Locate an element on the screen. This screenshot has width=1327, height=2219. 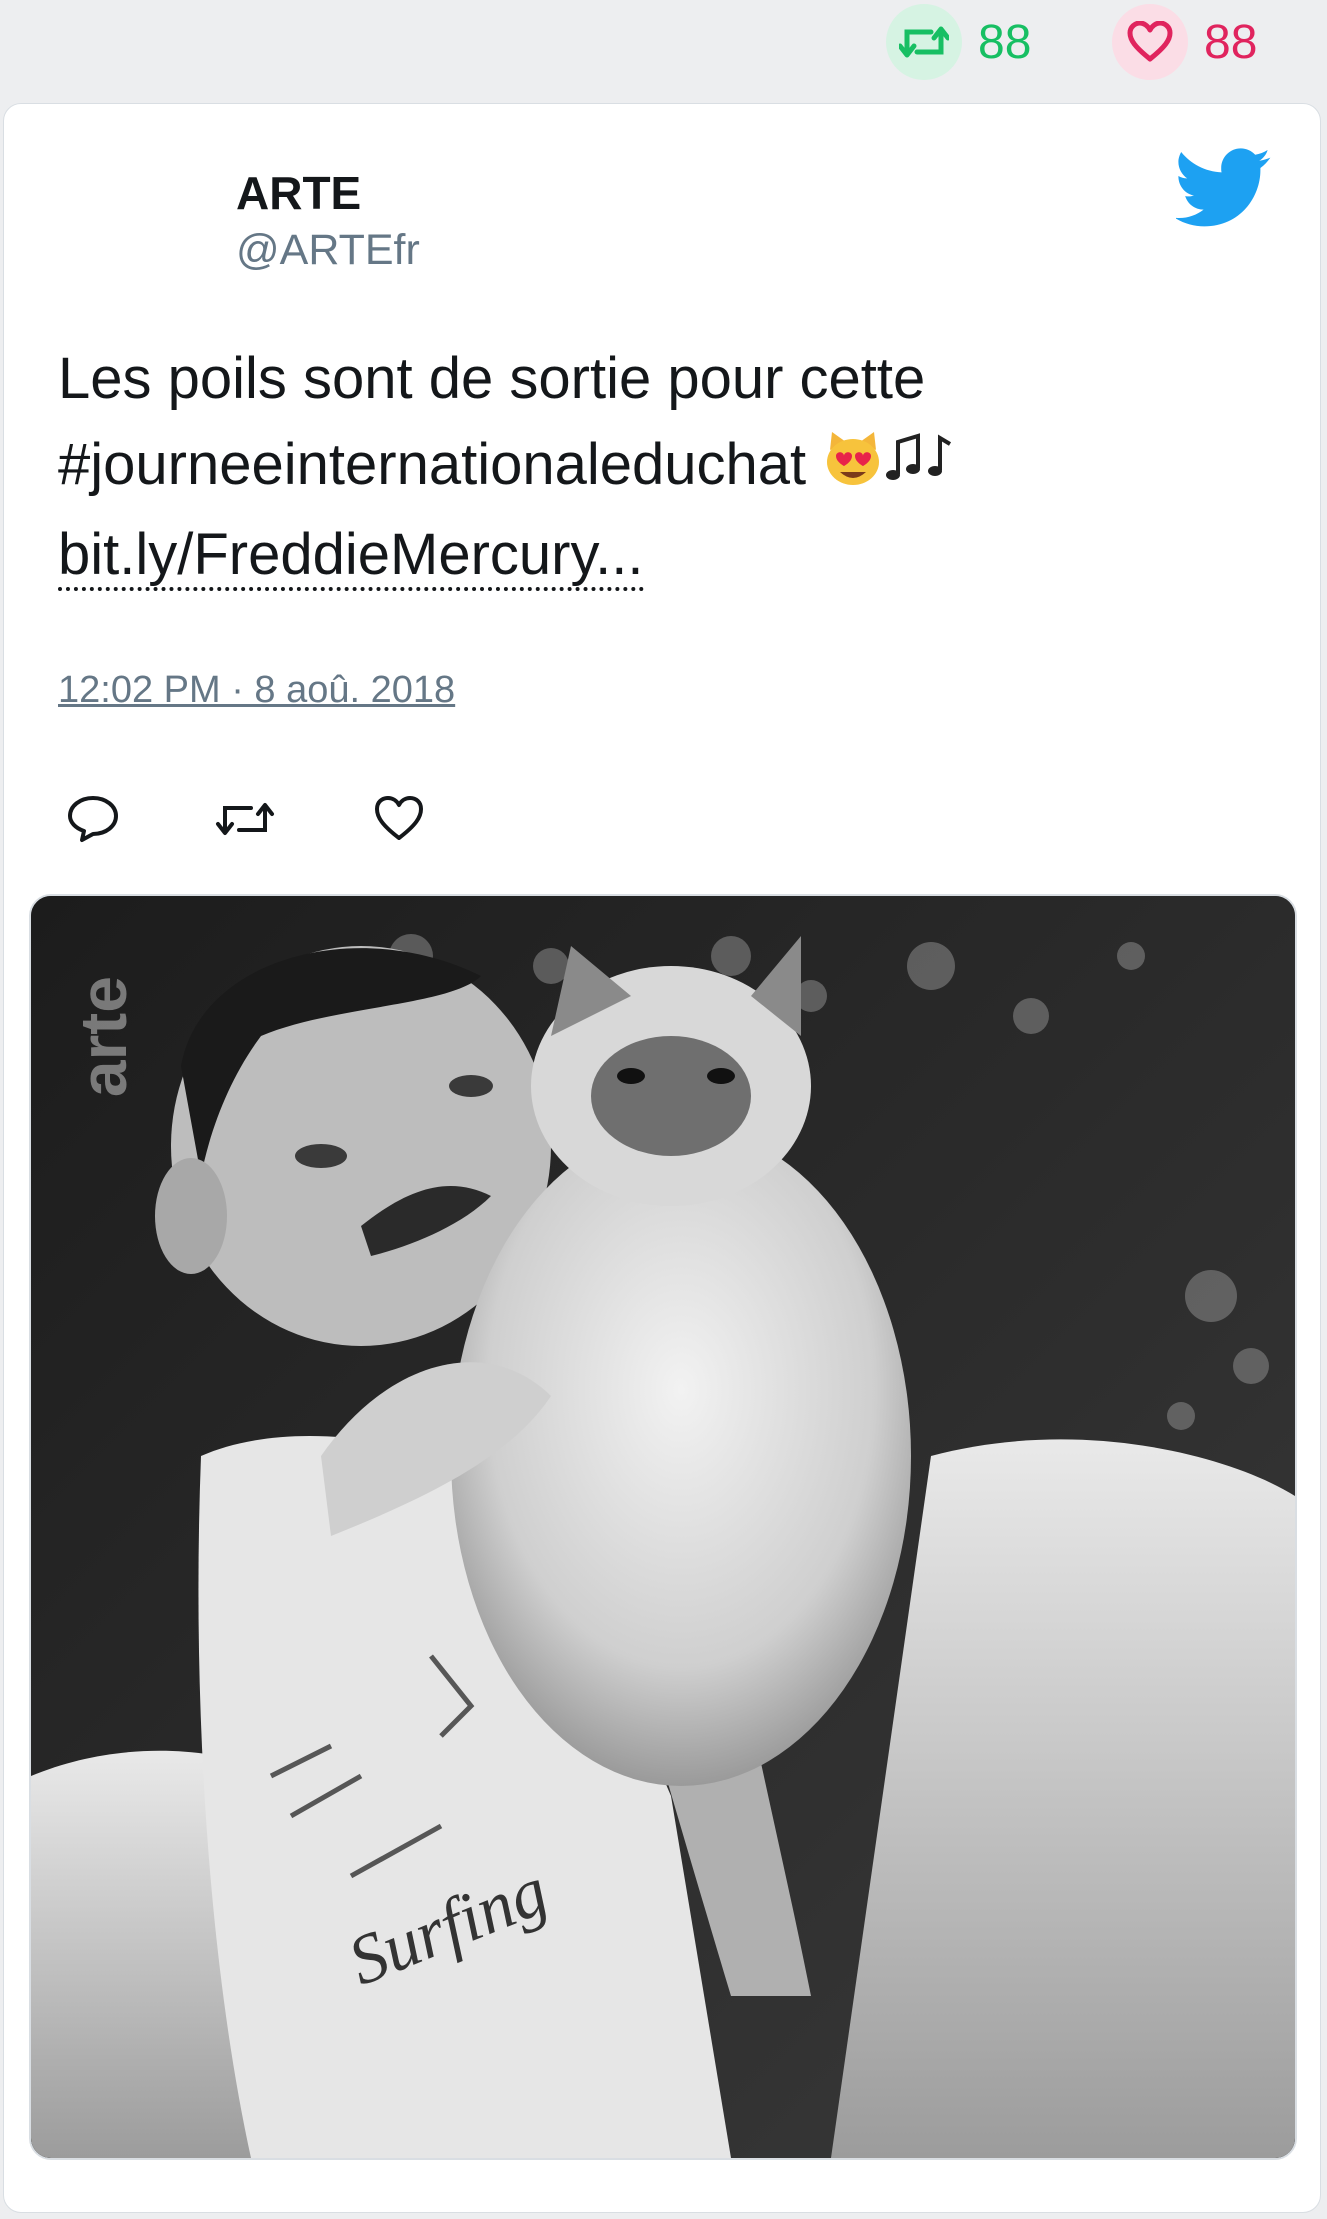
tweet-timestamp: 12:02 PM · 8 aoû. 2018 is located at coordinates (256, 690).